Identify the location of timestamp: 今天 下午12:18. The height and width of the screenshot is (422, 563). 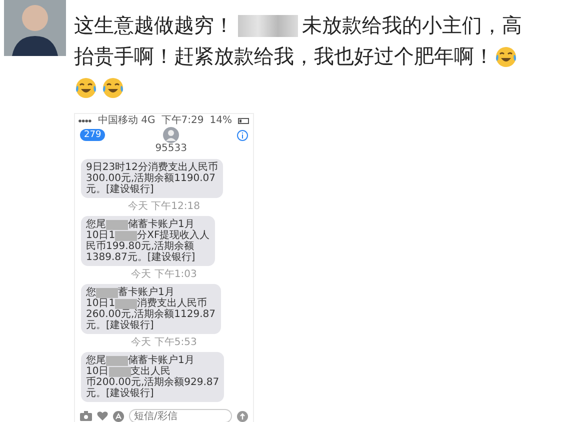
(164, 207).